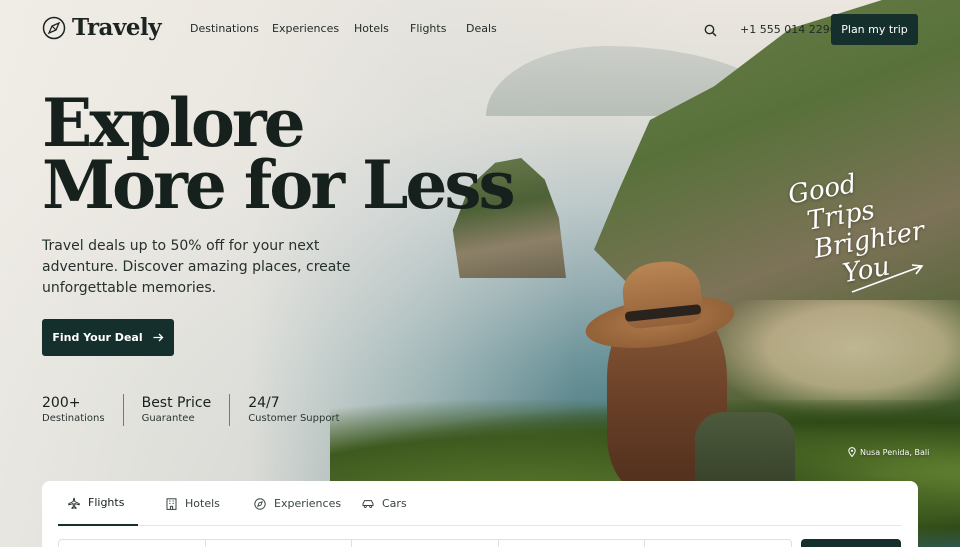  What do you see at coordinates (174, 123) in the screenshot?
I see `headline-line-1: Explore` at bounding box center [174, 123].